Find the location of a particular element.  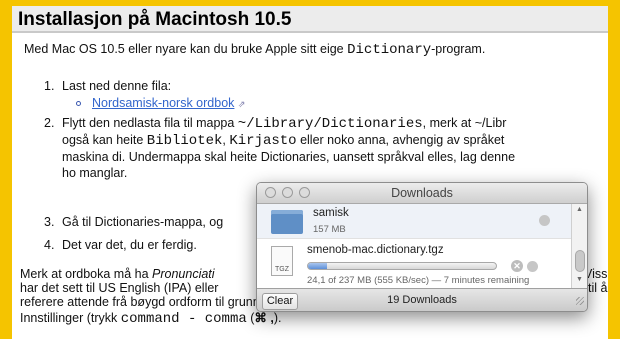

scroll-thumb is located at coordinates (580, 261).